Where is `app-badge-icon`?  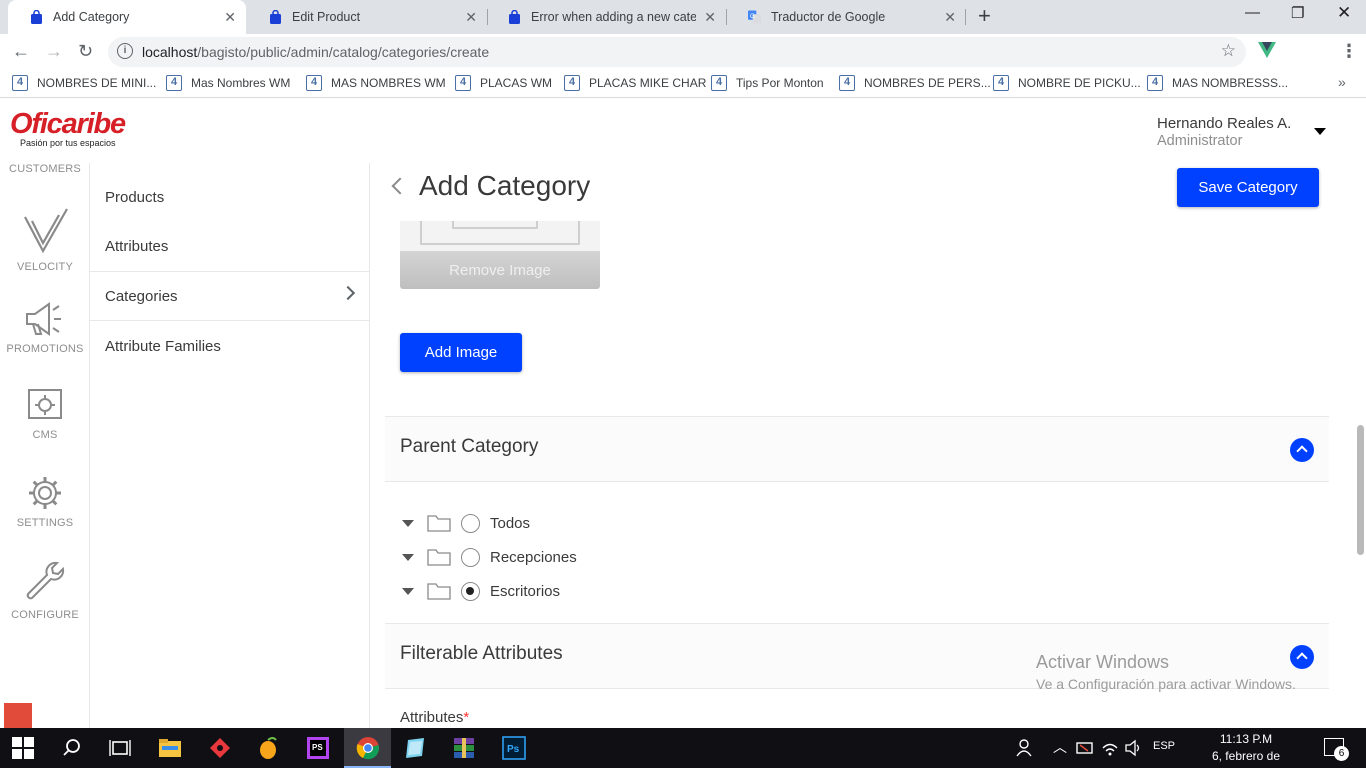 app-badge-icon is located at coordinates (18, 715).